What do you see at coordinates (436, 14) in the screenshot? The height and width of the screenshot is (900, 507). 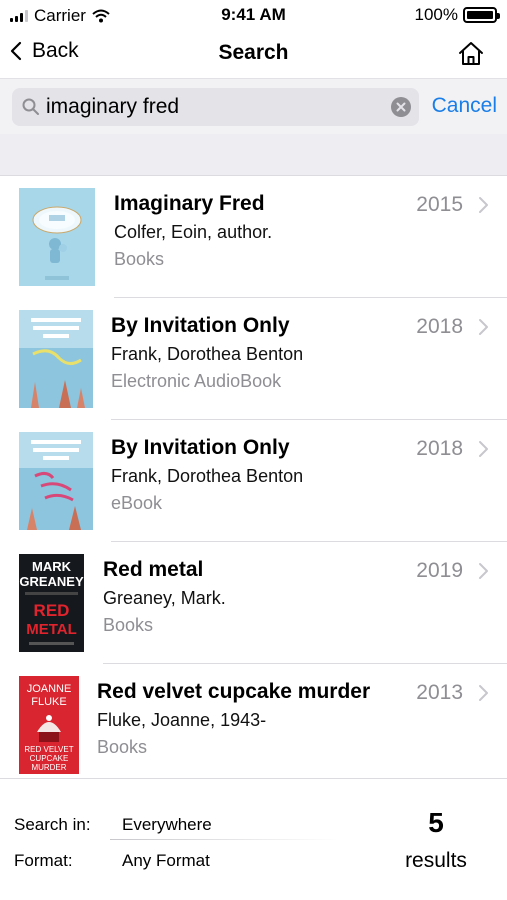 I see `battery-percent: 100%` at bounding box center [436, 14].